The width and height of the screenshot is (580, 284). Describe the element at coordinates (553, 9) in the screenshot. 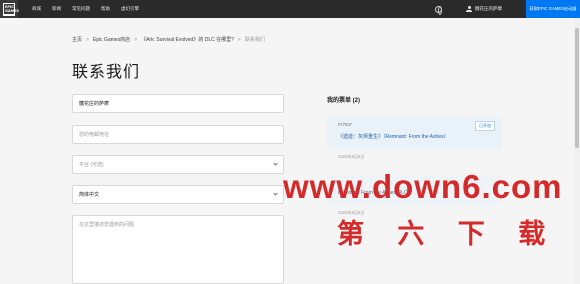

I see `get-launcher-button: 获取EPIC GAMES启动器` at that location.